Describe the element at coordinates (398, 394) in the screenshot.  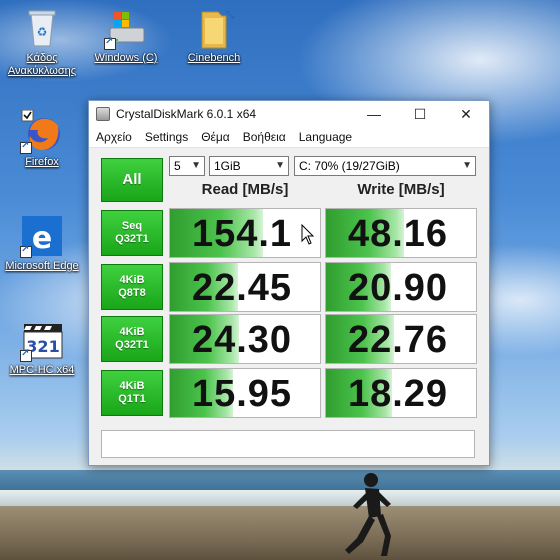
I see `write-value: 18.29` at that location.